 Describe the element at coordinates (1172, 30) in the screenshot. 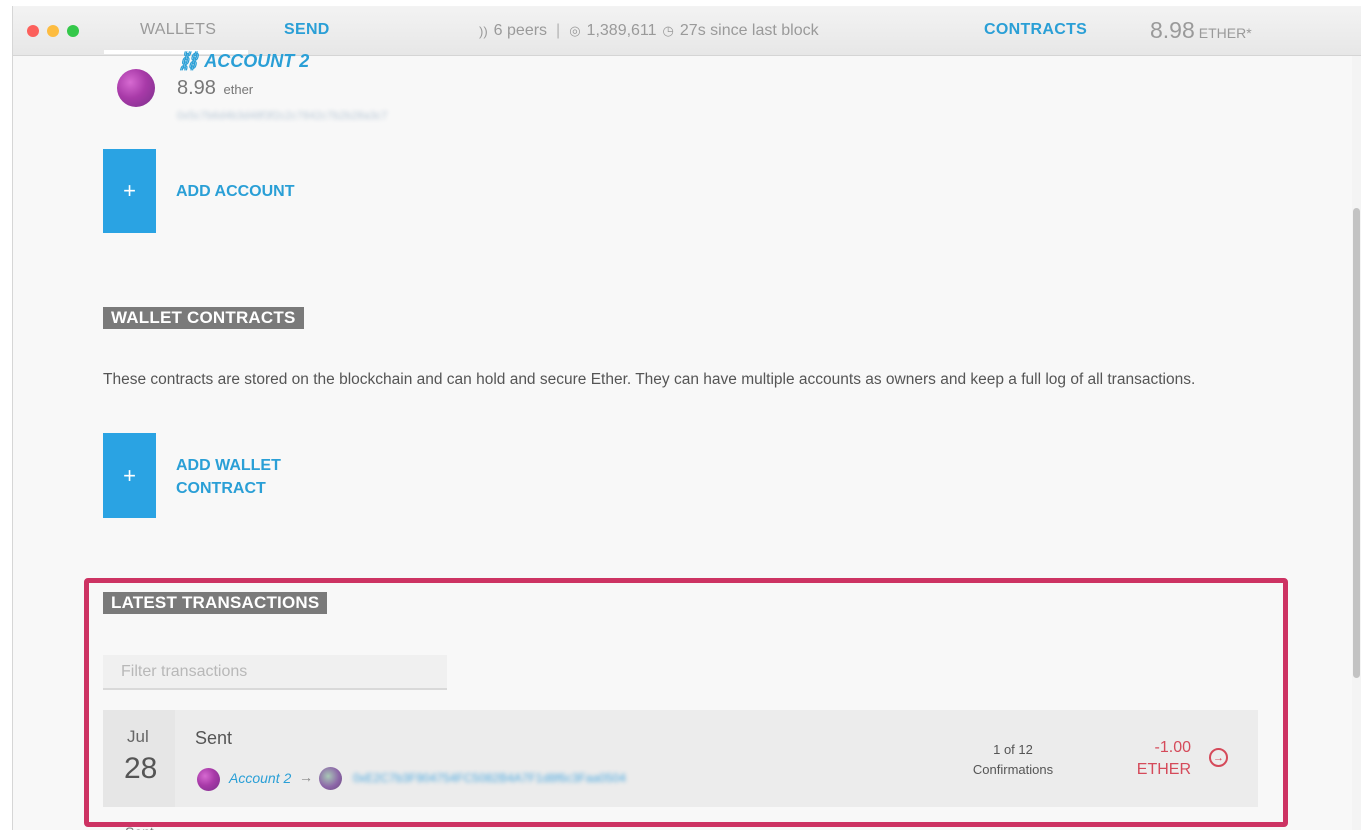

I see `total-balance-amount: 8.98` at that location.